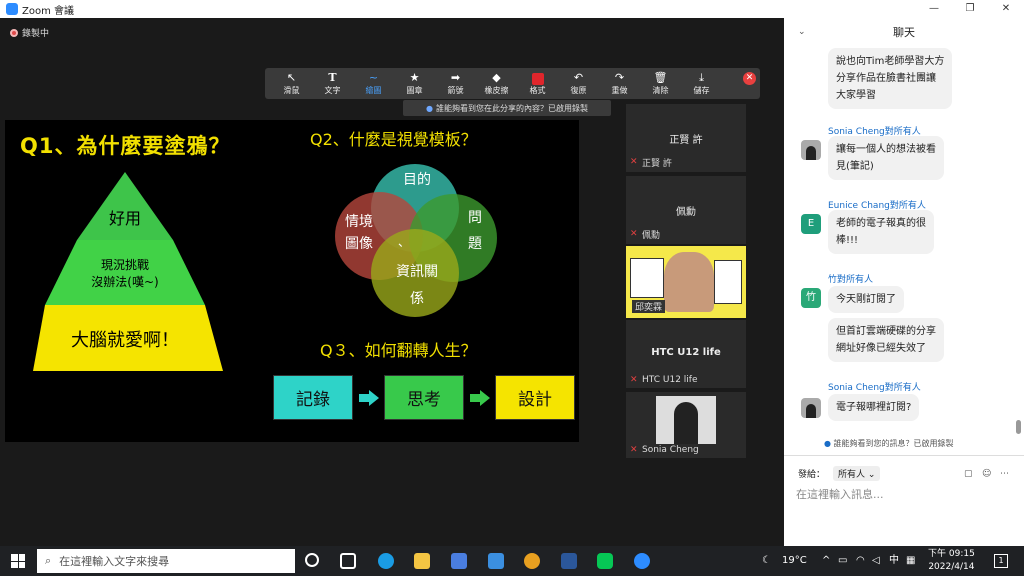 This screenshot has width=1024, height=576. Describe the element at coordinates (850, 278) in the screenshot. I see `chat-sender: 竹對所有人` at that location.